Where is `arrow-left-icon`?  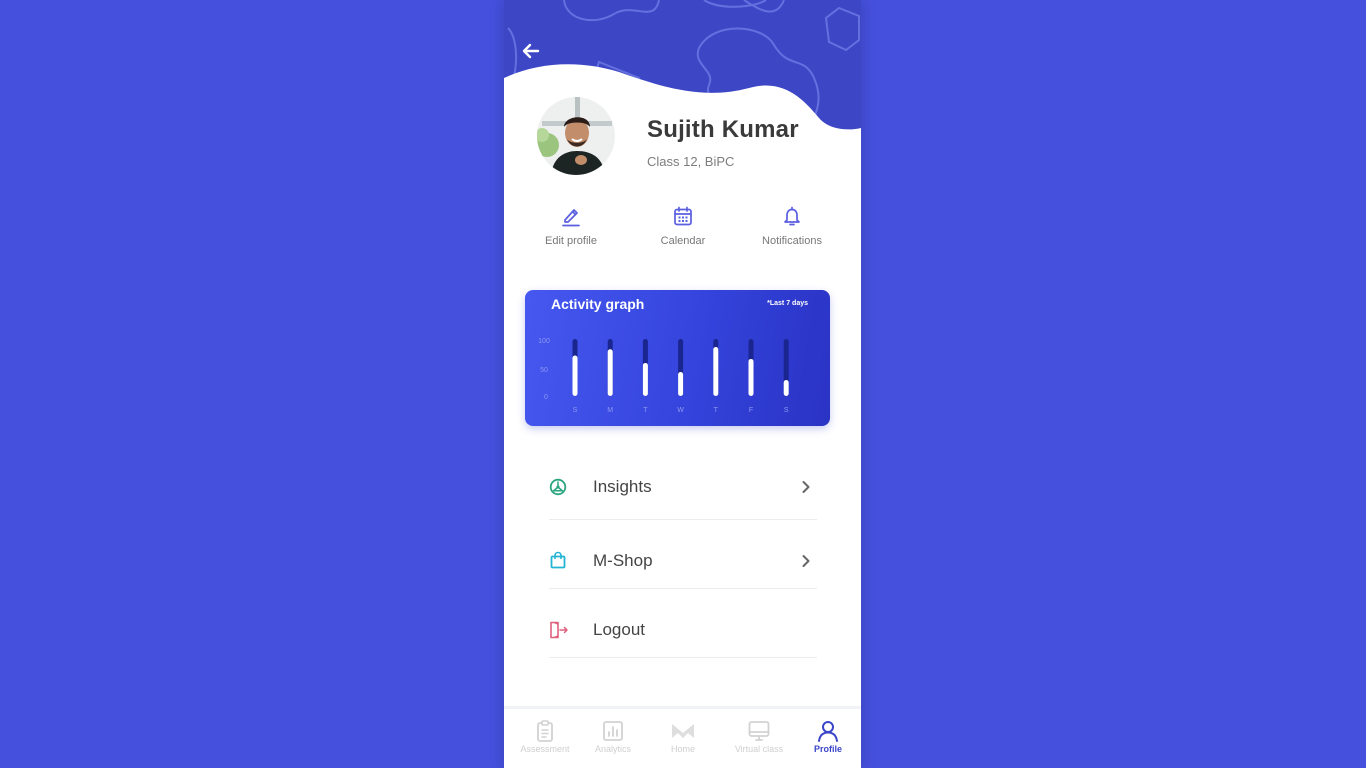
arrow-left-icon is located at coordinates (531, 51).